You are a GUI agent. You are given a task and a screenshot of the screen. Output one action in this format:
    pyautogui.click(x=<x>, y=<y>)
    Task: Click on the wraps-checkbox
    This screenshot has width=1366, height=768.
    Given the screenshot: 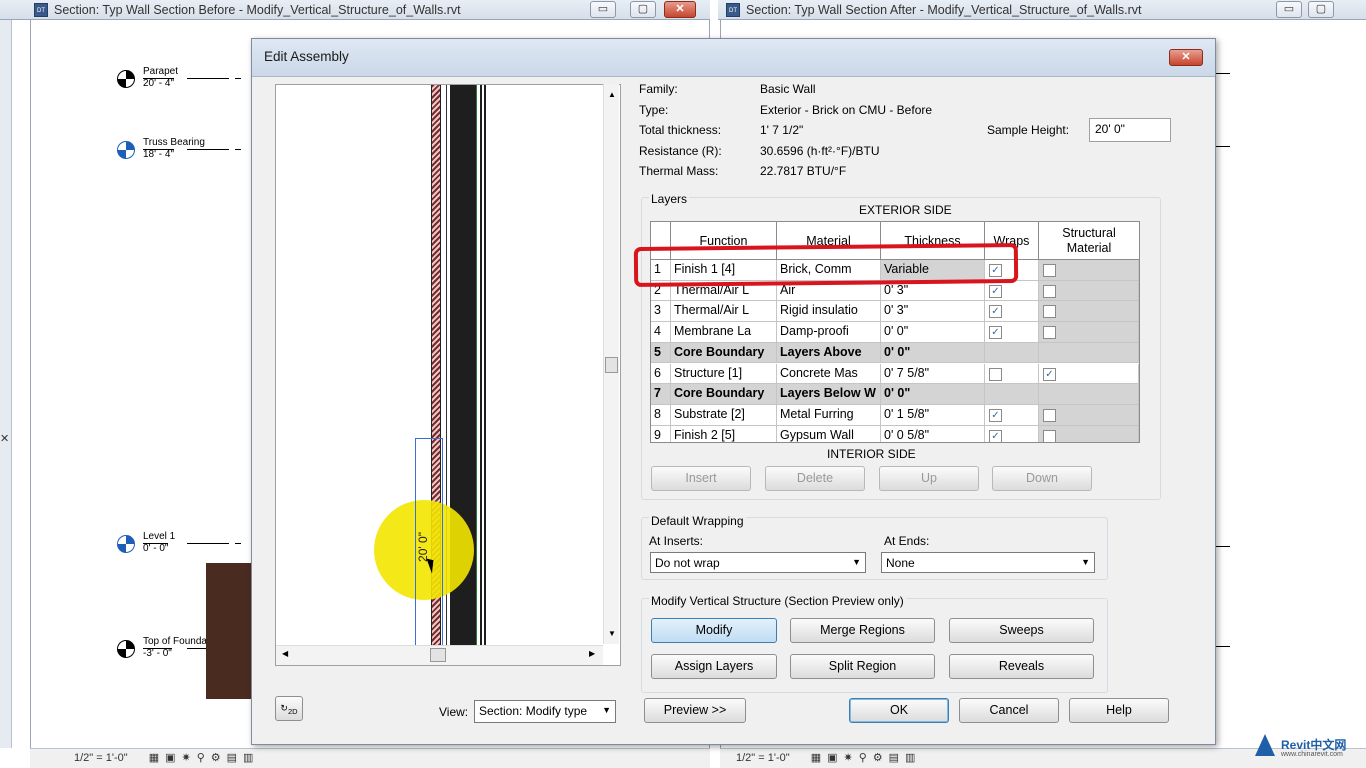 What is the action you would take?
    pyautogui.click(x=995, y=374)
    